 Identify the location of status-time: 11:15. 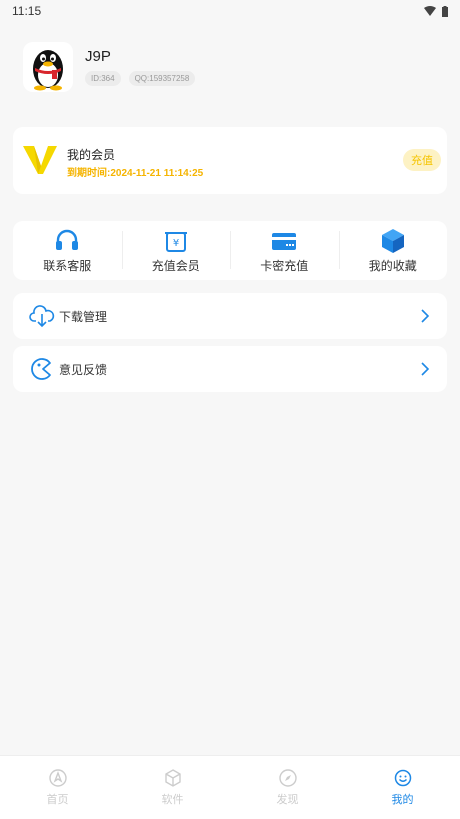
(27, 11).